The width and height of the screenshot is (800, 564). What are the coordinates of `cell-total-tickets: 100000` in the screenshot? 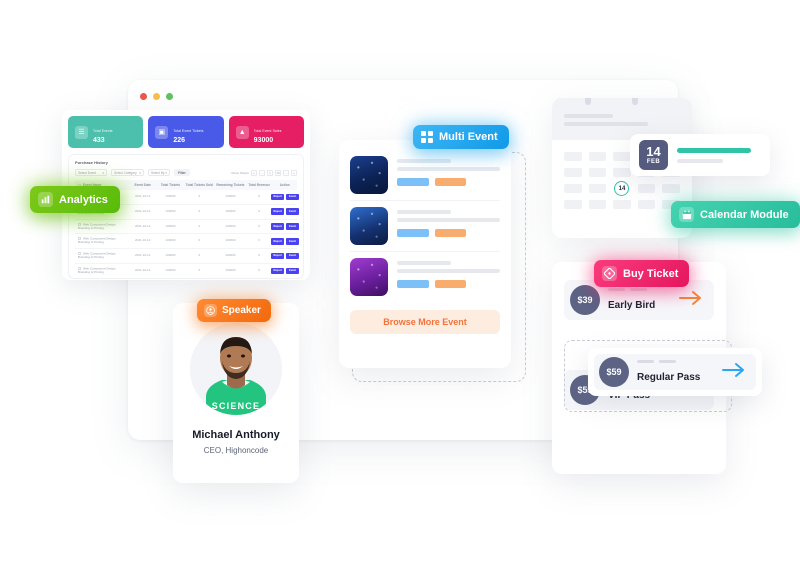 It's located at (170, 227).